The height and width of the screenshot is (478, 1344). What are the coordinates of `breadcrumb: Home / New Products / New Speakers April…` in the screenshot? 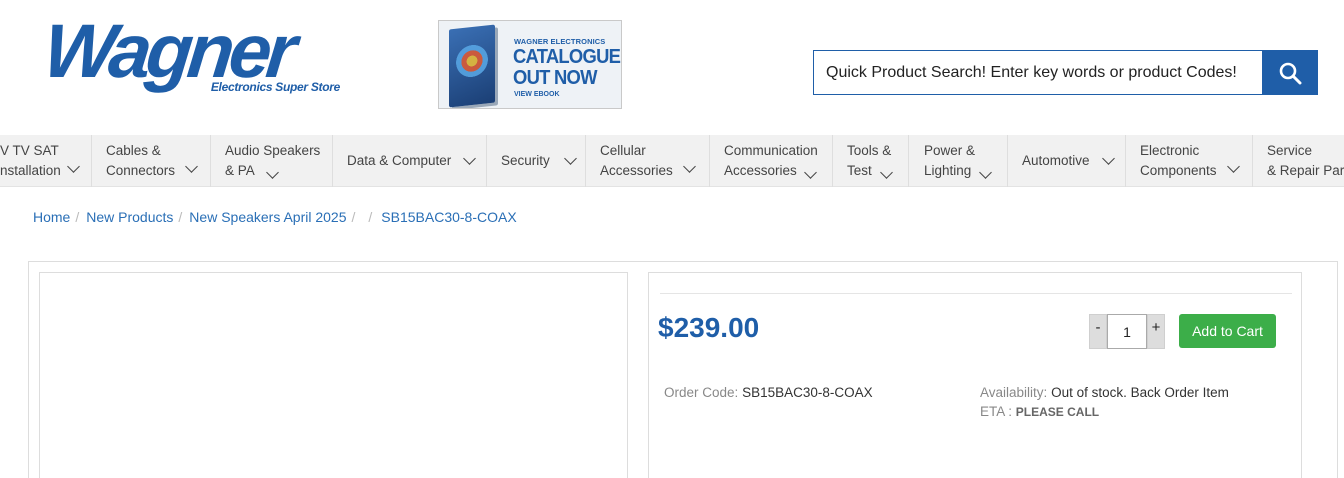 It's located at (275, 217).